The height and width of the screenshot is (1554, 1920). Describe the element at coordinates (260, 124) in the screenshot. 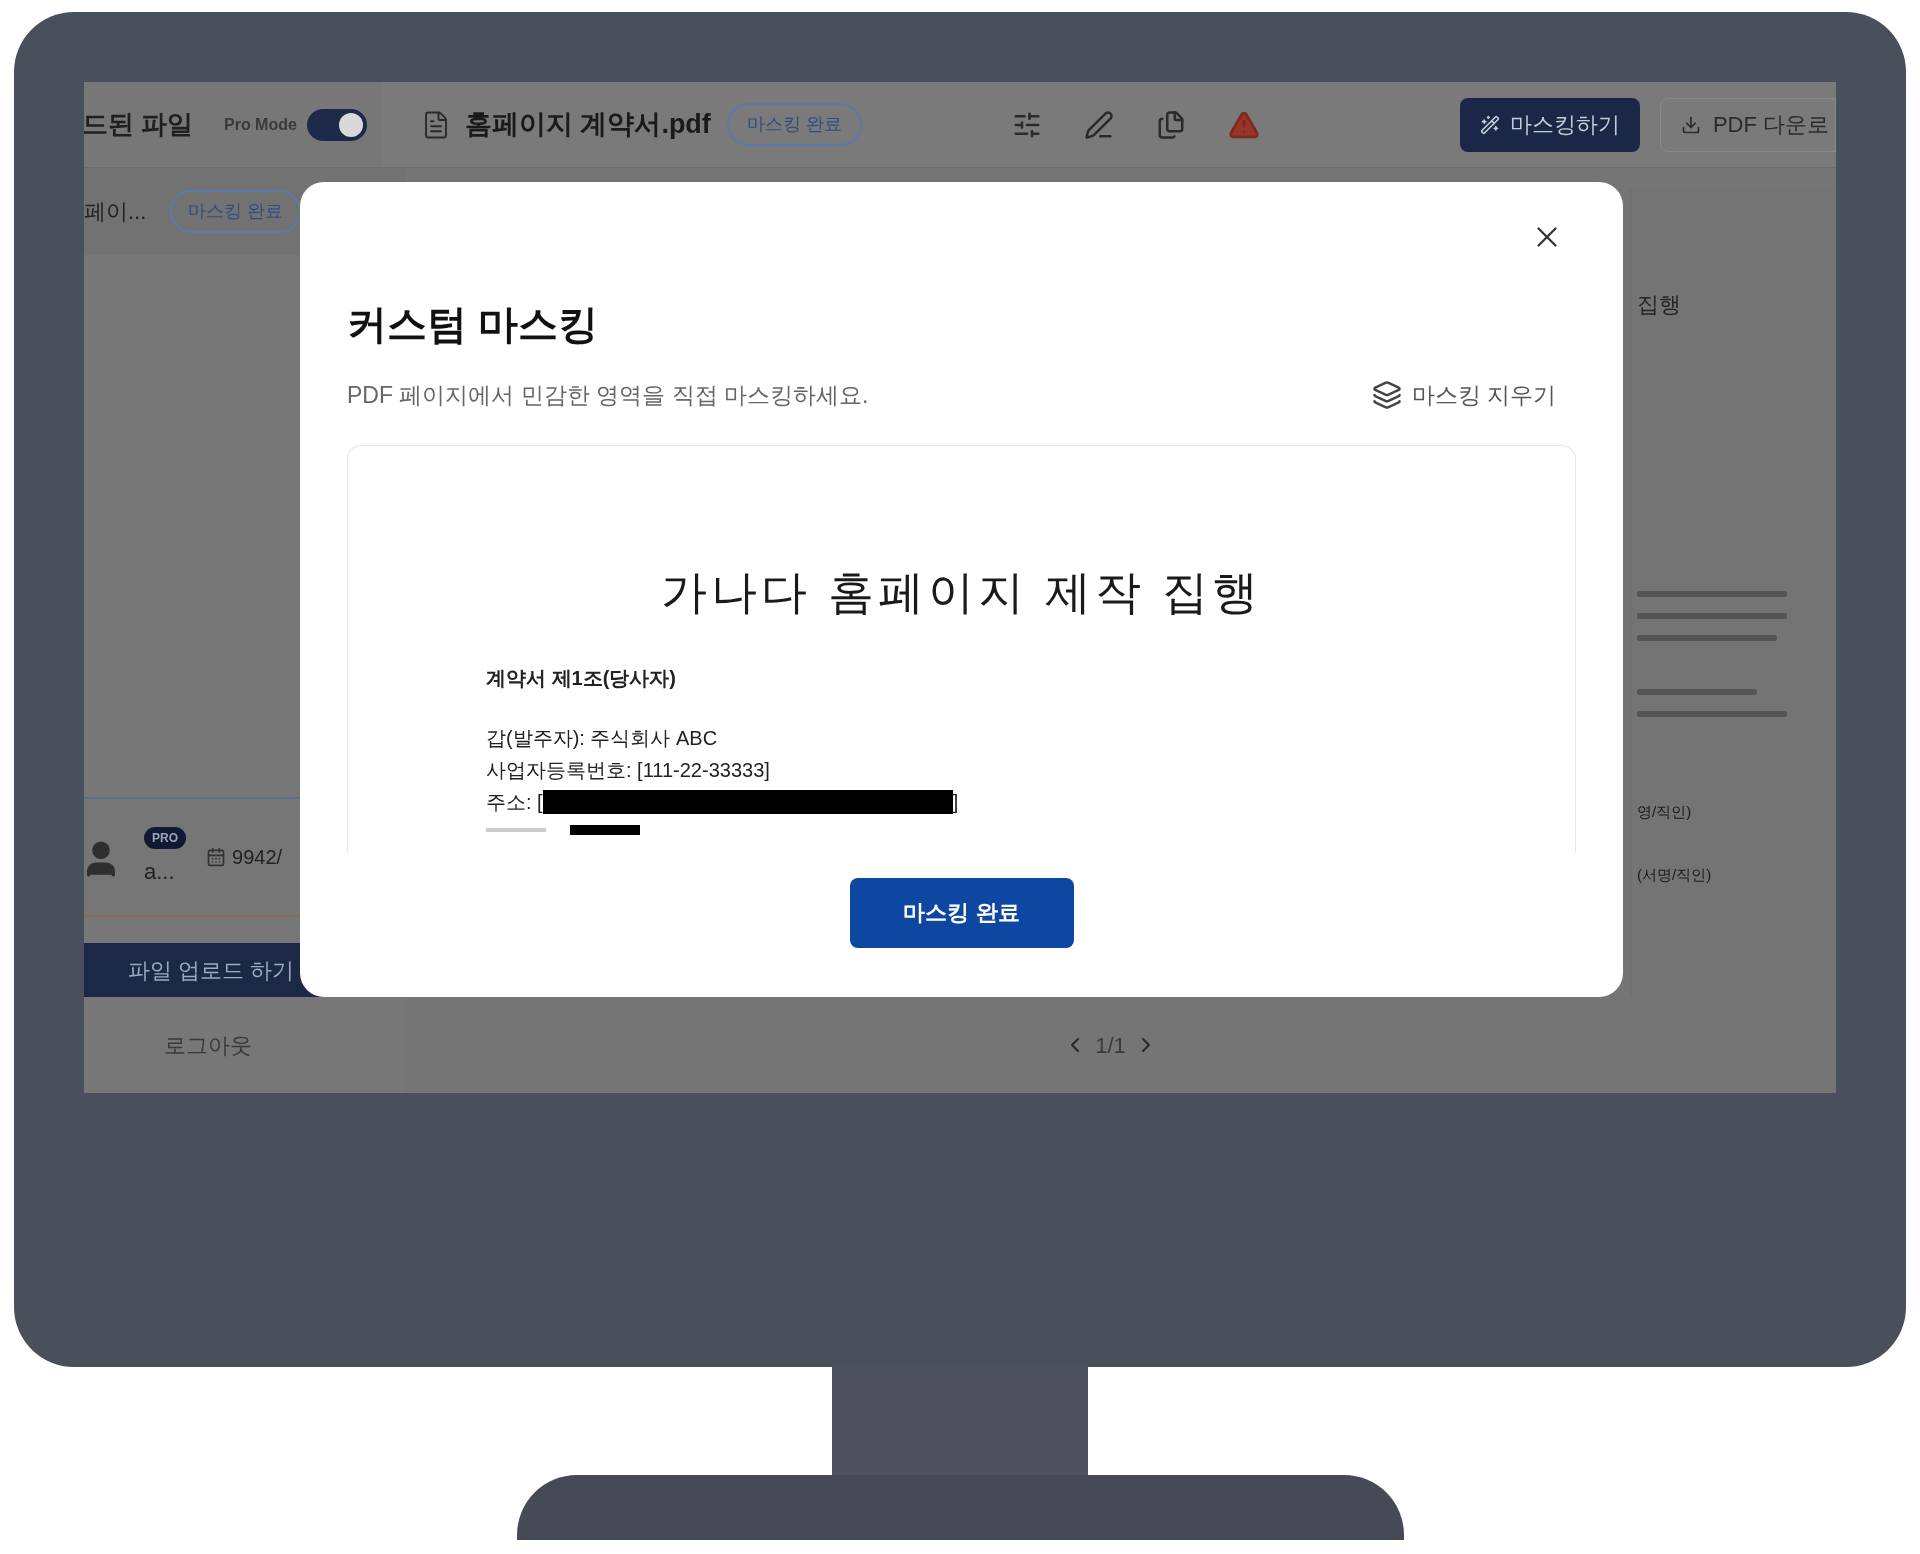

I see `pro-mode-label: Pro Mode` at that location.